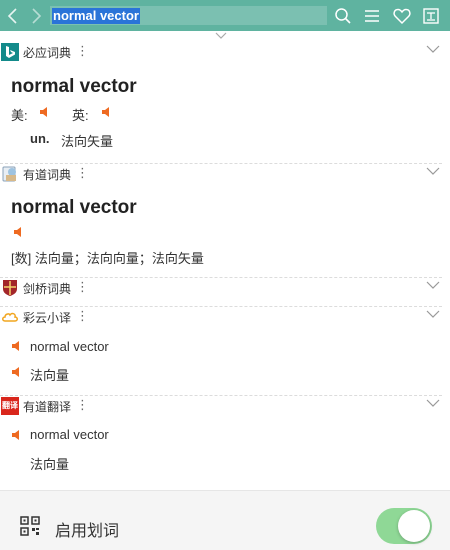  Describe the element at coordinates (47, 318) in the screenshot. I see `section-name-caiyun: 彩云小译` at that location.